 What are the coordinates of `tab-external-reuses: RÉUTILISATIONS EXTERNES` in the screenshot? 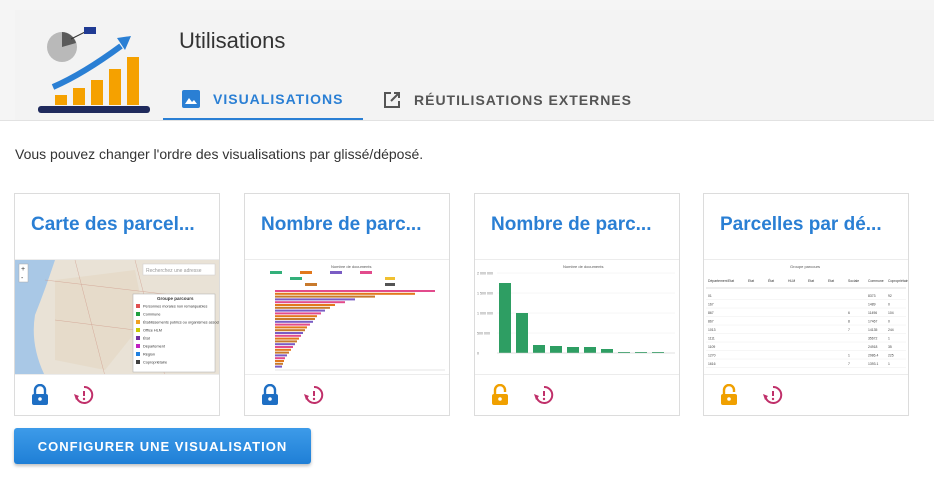 It's located at (505, 100).